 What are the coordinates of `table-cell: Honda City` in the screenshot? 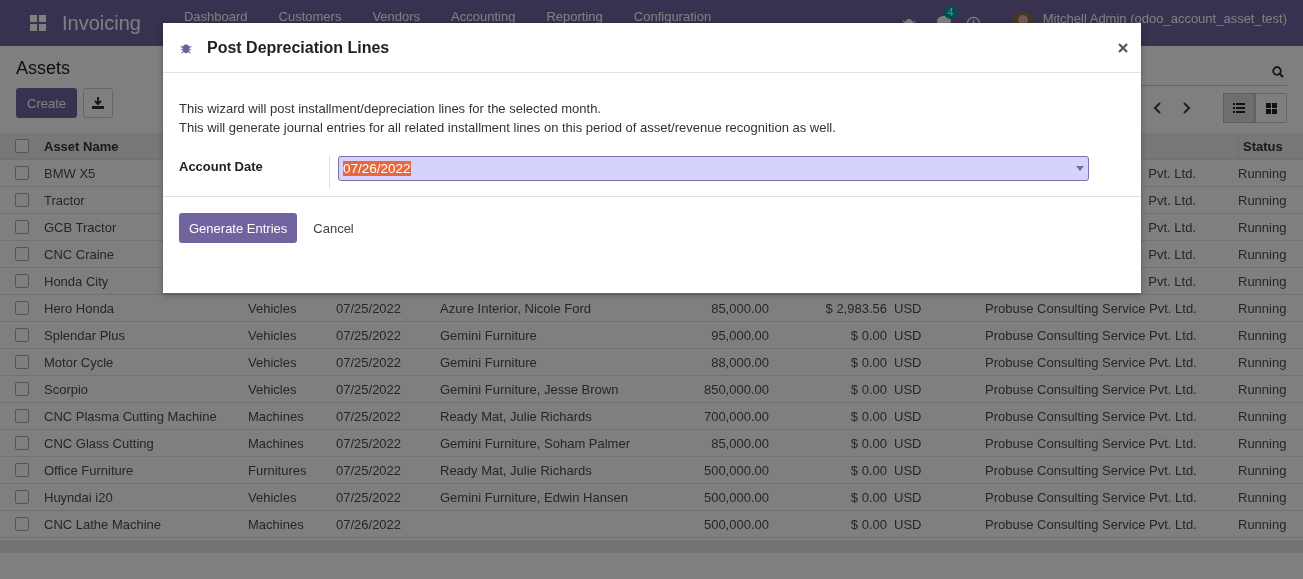 It's located at (76, 281).